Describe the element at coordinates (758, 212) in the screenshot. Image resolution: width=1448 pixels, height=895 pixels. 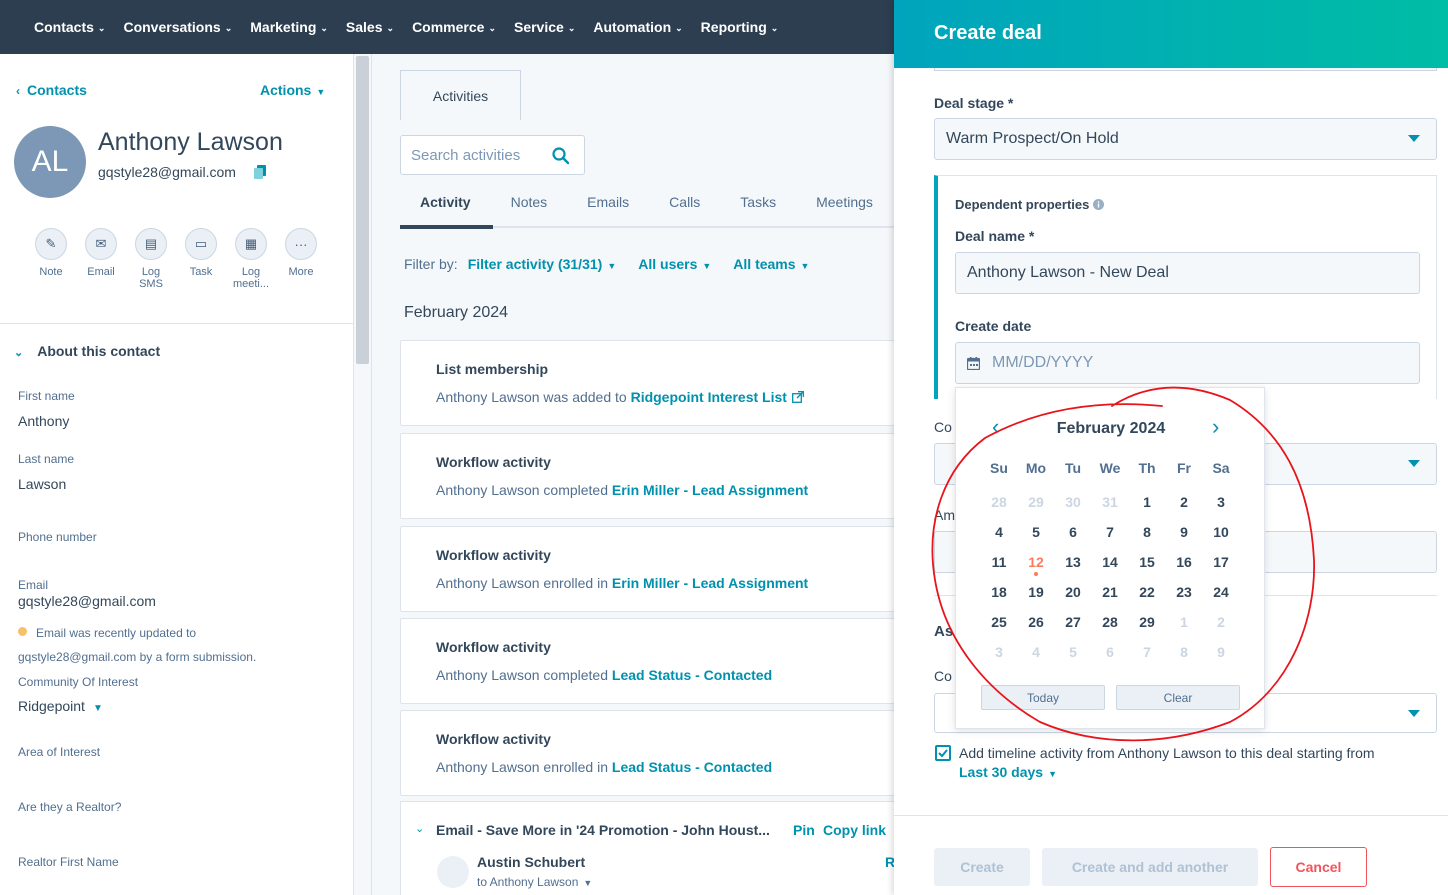
I see `tab-tasks: Tasks` at that location.